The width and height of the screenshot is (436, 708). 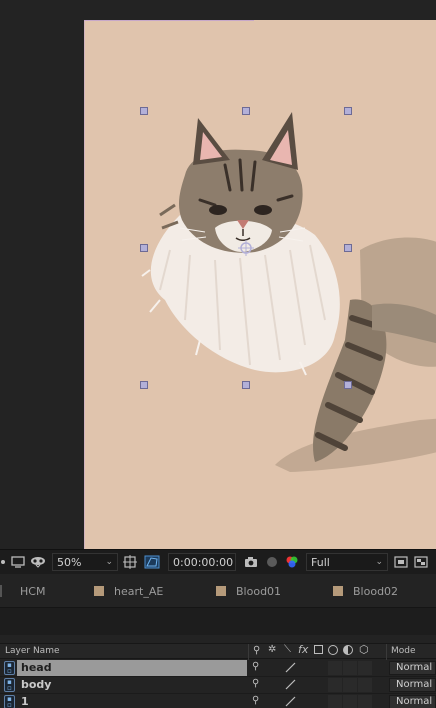 What do you see at coordinates (144, 111) in the screenshot?
I see `transform-handle-tl` at bounding box center [144, 111].